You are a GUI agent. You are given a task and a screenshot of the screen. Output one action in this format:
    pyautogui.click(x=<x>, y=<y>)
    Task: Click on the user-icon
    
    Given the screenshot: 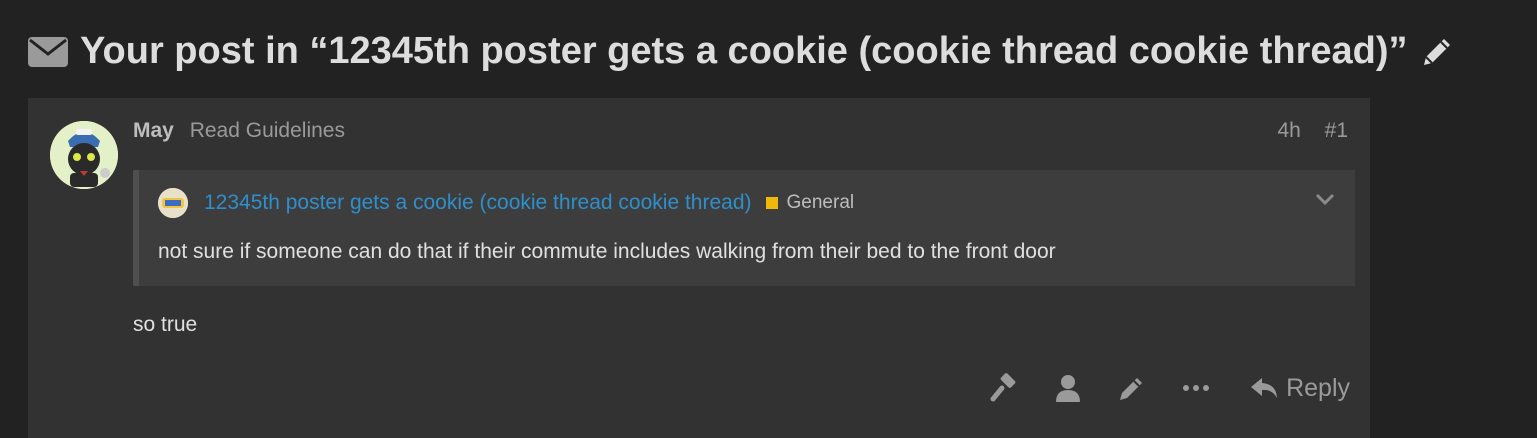 What is the action you would take?
    pyautogui.click(x=1068, y=388)
    